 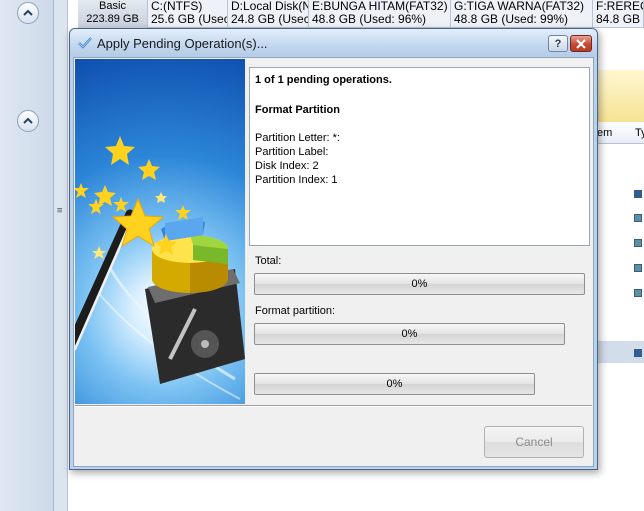 I want to click on cancel-button: Cancel, so click(x=534, y=442).